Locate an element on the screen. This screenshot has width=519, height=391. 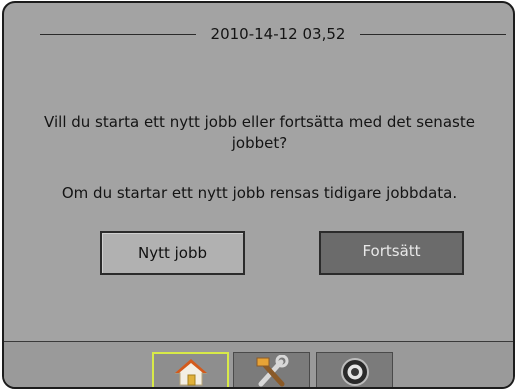
continue-button: Fortsätt is located at coordinates (391, 253).